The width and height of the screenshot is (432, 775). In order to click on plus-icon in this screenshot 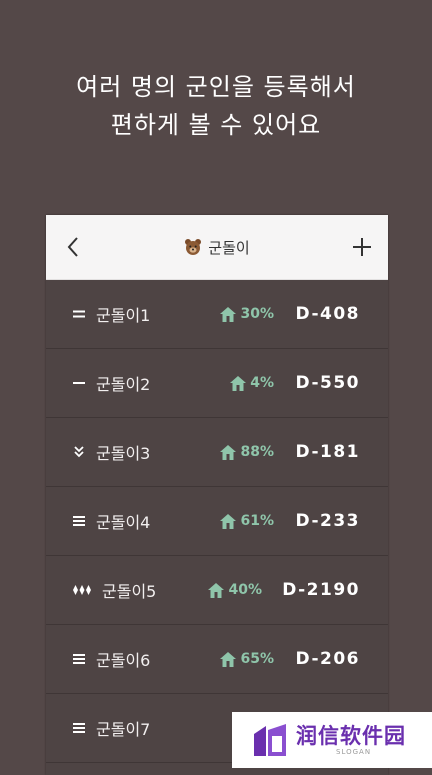, I will do `click(362, 247)`.